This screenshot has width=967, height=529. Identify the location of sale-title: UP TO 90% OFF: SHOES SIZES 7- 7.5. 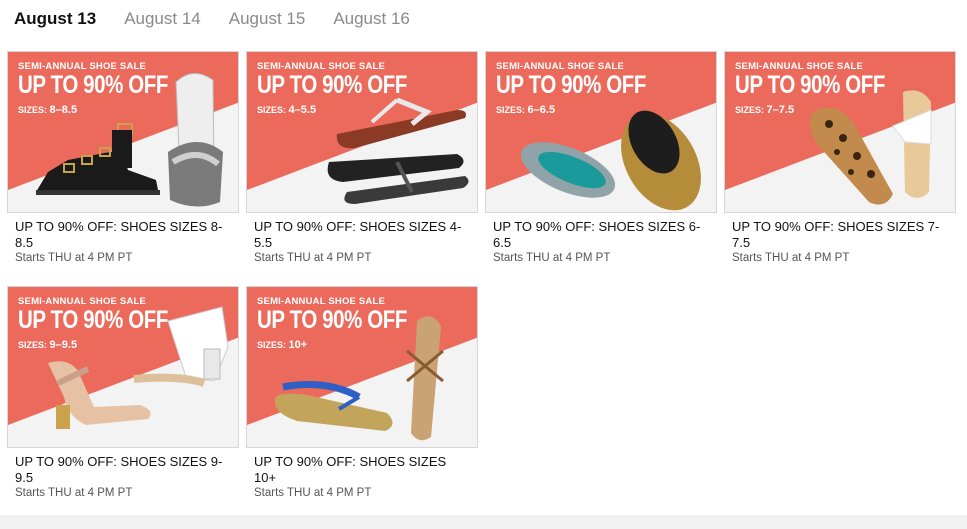
(840, 235).